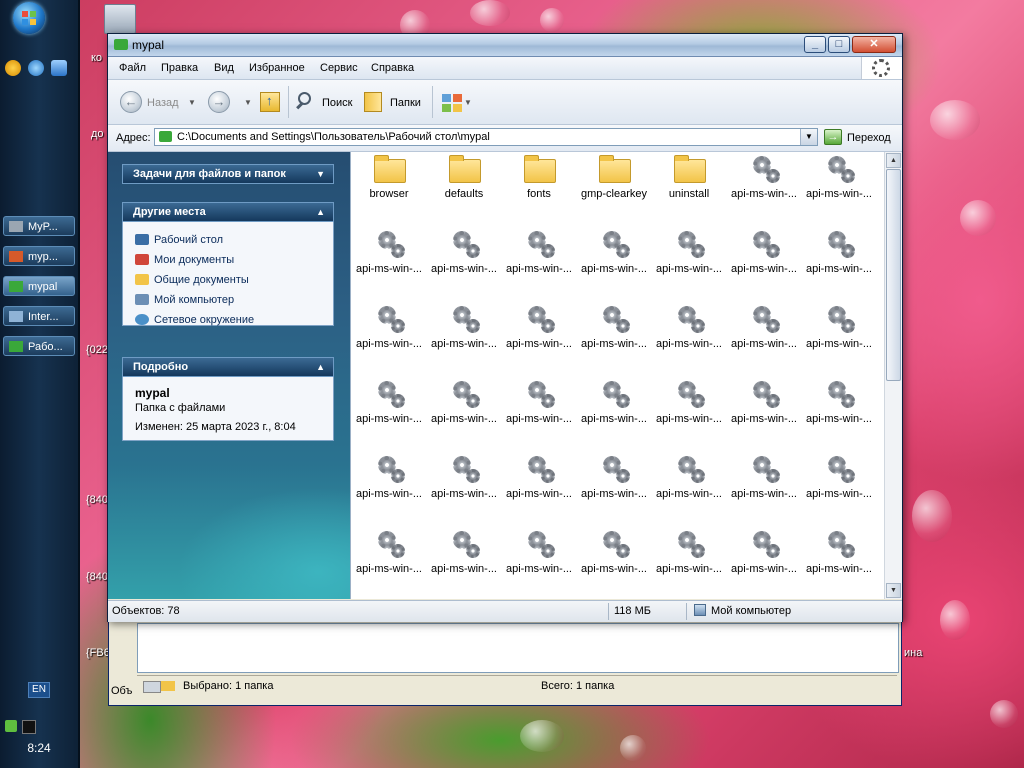  What do you see at coordinates (468, 102) in the screenshot?
I see `views-caret-icon: ▼` at bounding box center [468, 102].